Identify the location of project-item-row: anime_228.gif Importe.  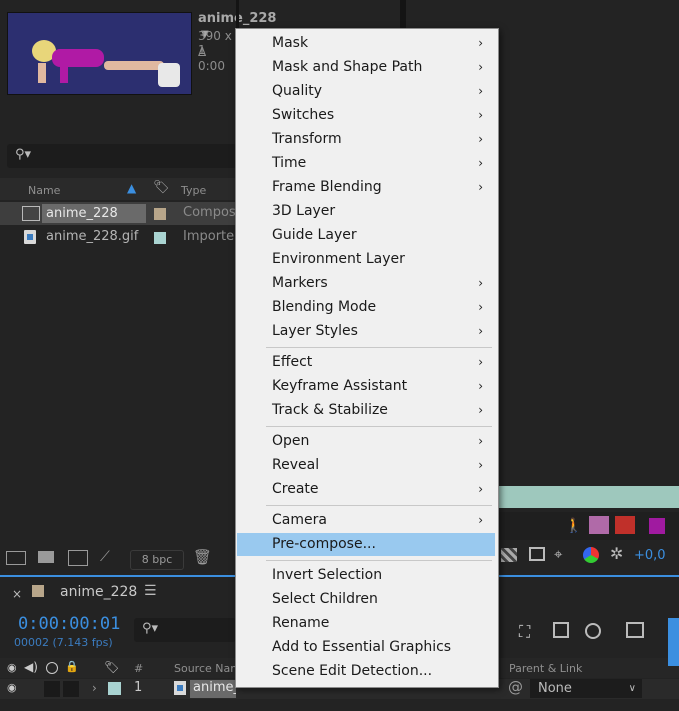
(118, 237).